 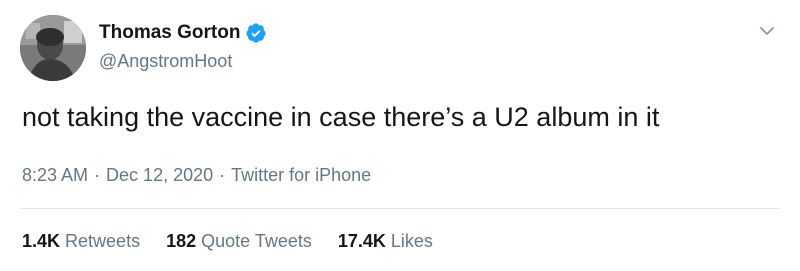 What do you see at coordinates (181, 241) in the screenshot?
I see `quote-tweets-count: 182` at bounding box center [181, 241].